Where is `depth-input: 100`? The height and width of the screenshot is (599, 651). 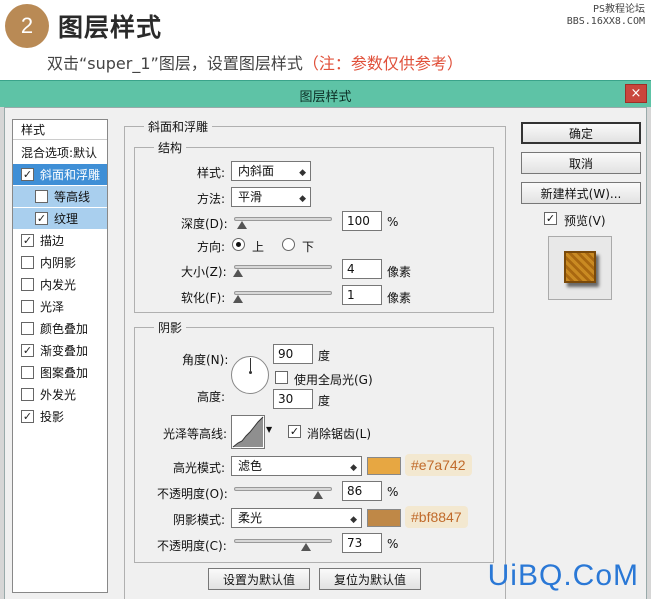
depth-input: 100 is located at coordinates (362, 221).